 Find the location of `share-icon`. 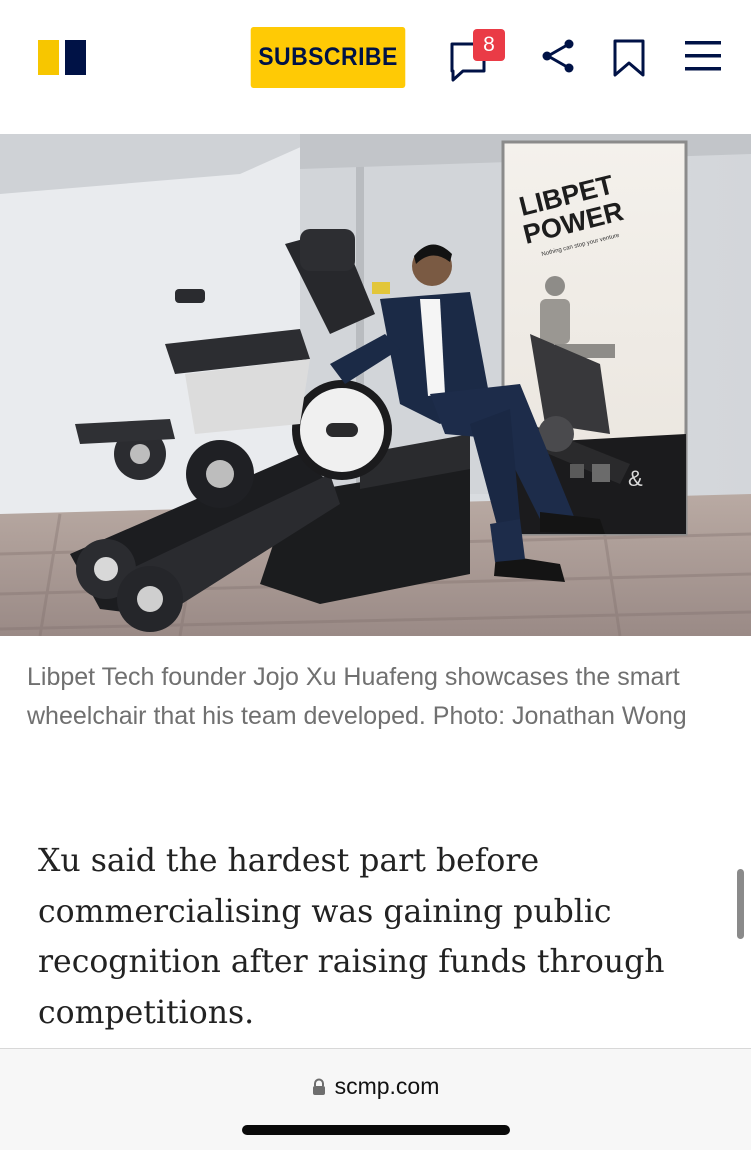

share-icon is located at coordinates (558, 56).